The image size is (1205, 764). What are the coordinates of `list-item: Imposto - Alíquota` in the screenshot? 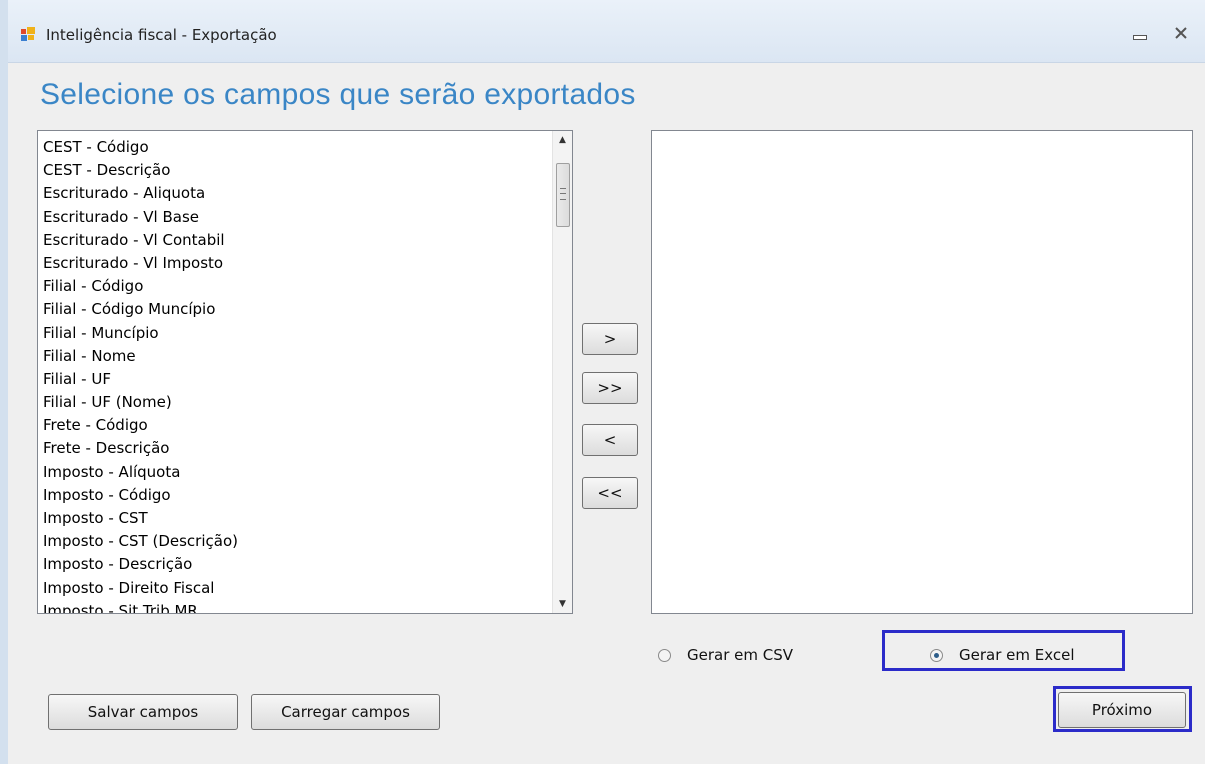 It's located at (296, 472).